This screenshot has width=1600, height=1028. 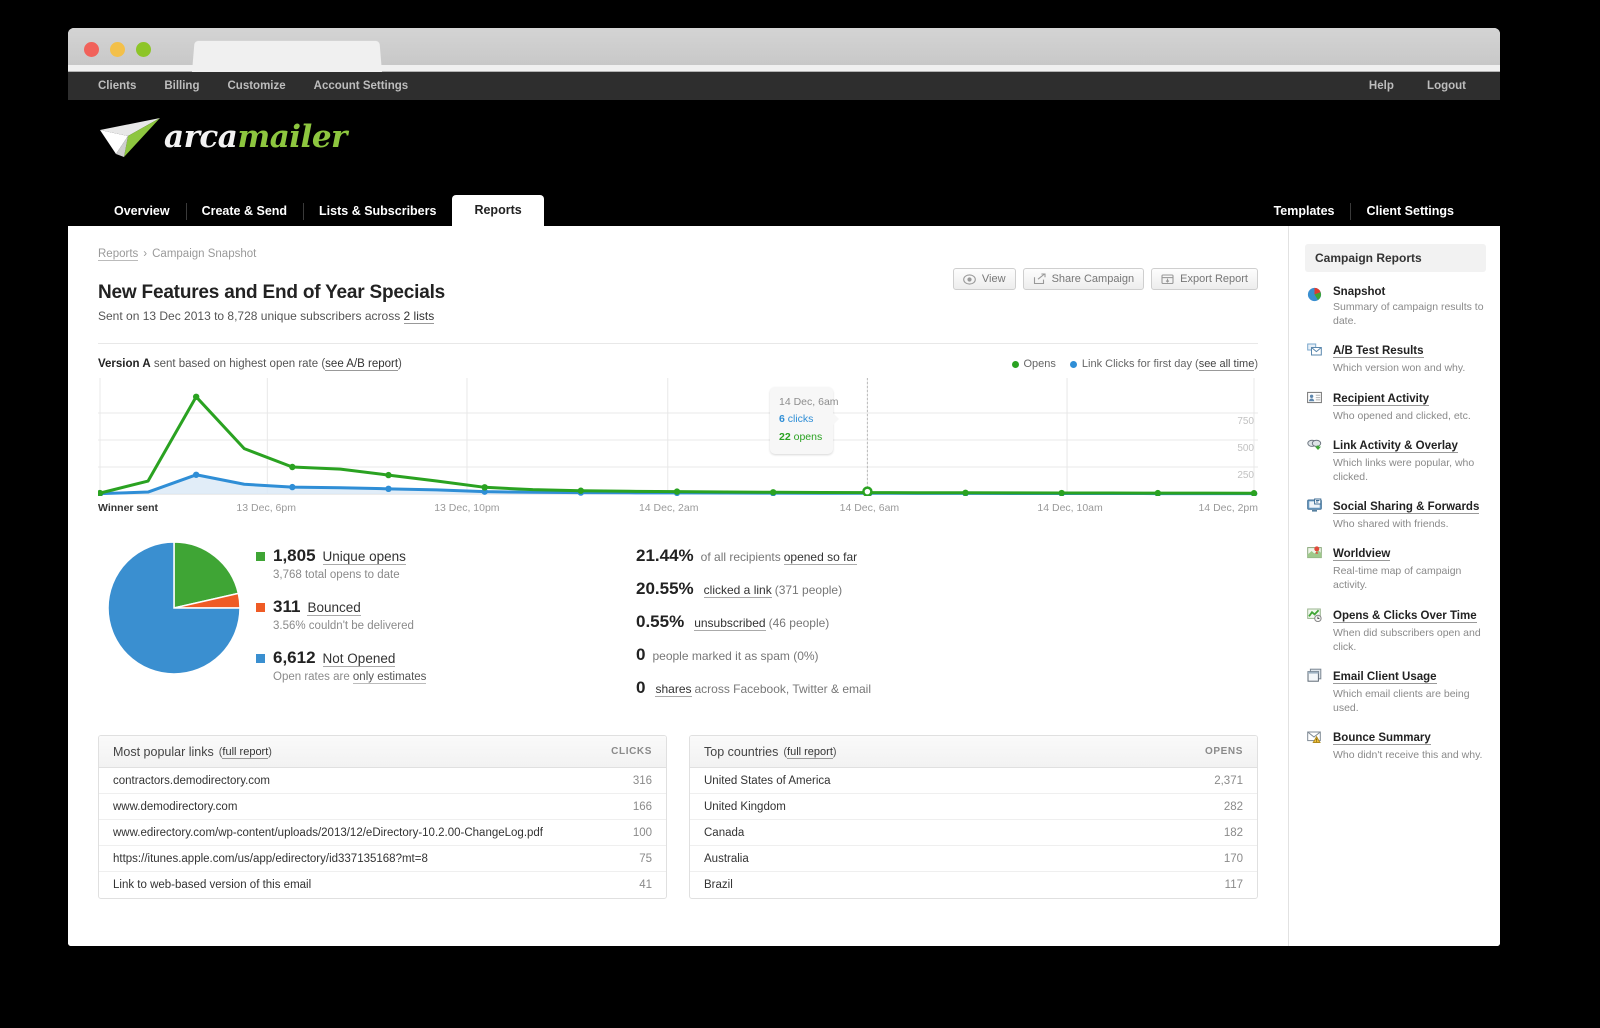 What do you see at coordinates (313, 677) in the screenshot?
I see `stat-not-opened-sub-text: Open rates are` at bounding box center [313, 677].